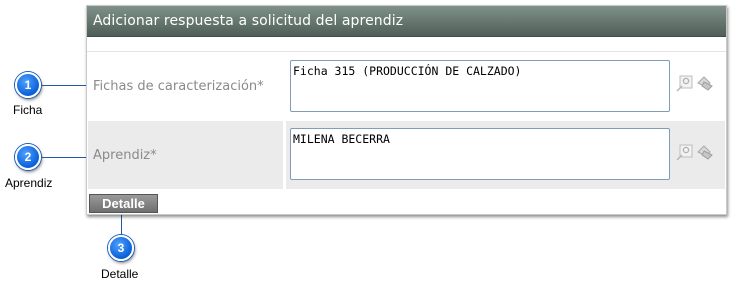 The height and width of the screenshot is (284, 739). What do you see at coordinates (121, 224) in the screenshot?
I see `callout-3-leader` at bounding box center [121, 224].